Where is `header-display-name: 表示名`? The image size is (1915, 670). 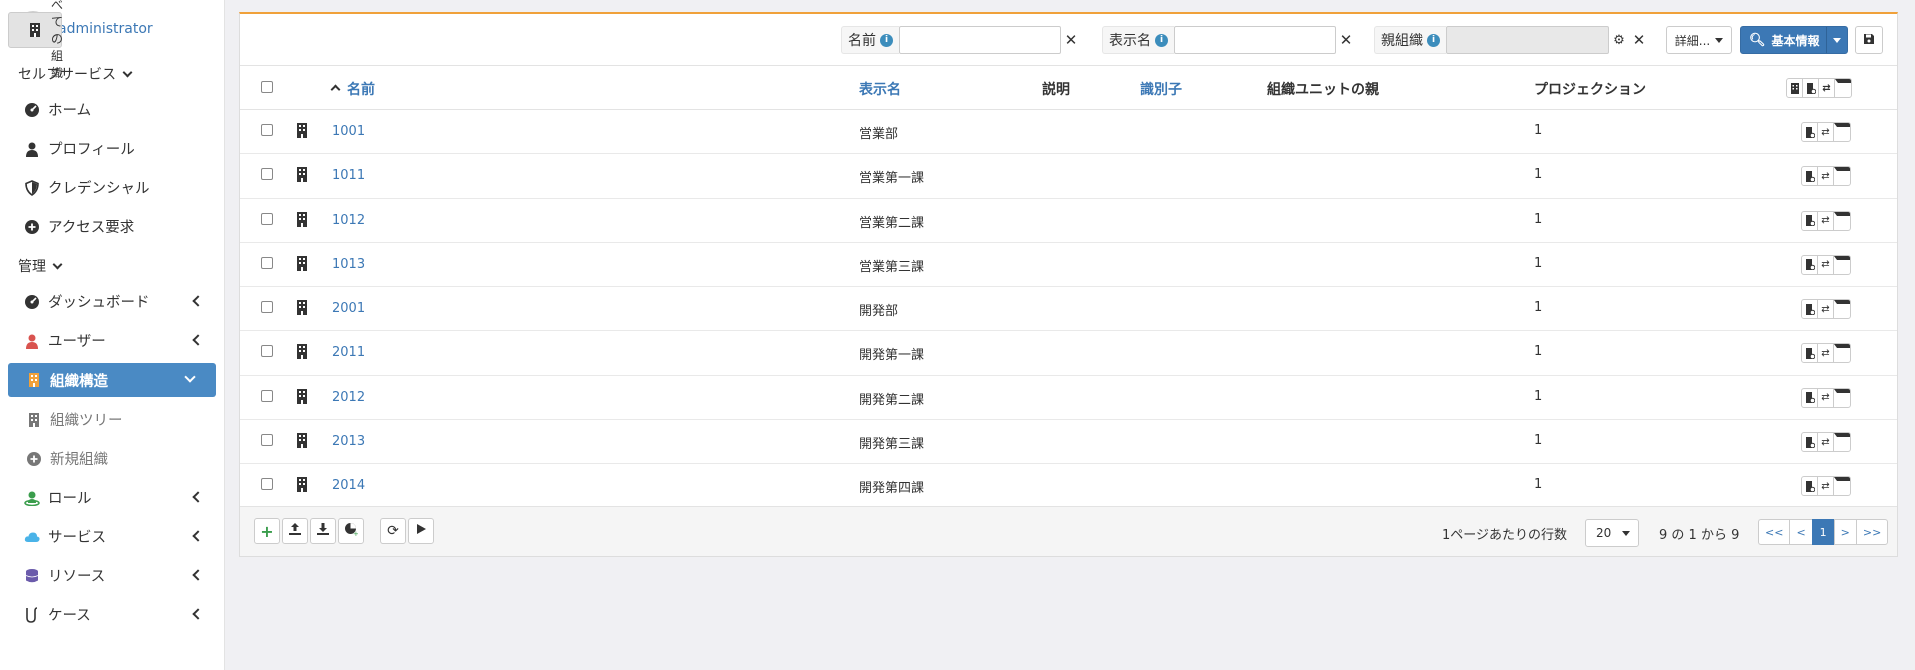
header-display-name: 表示名 is located at coordinates (880, 89).